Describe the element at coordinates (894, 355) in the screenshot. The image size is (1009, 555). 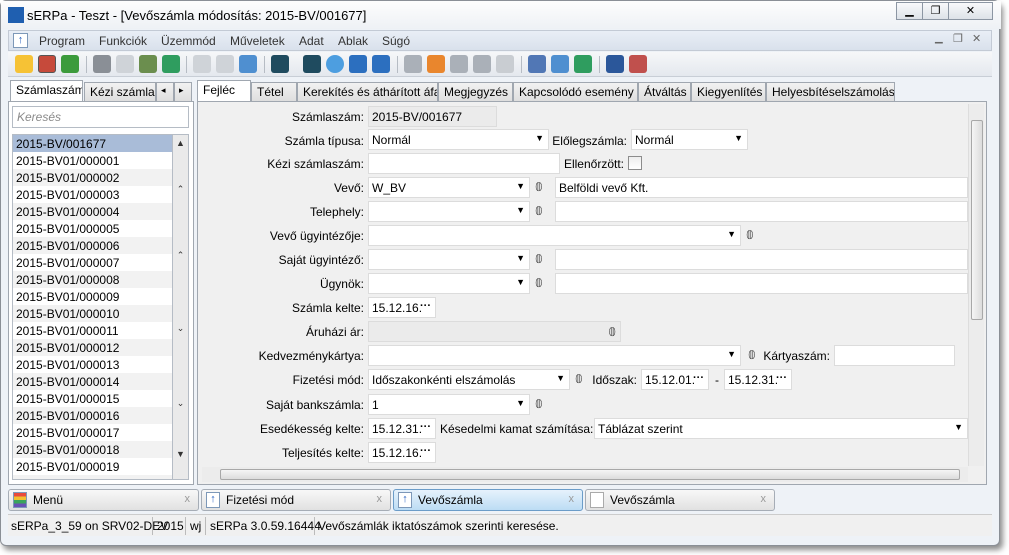
I see `kartyaszam-input` at that location.